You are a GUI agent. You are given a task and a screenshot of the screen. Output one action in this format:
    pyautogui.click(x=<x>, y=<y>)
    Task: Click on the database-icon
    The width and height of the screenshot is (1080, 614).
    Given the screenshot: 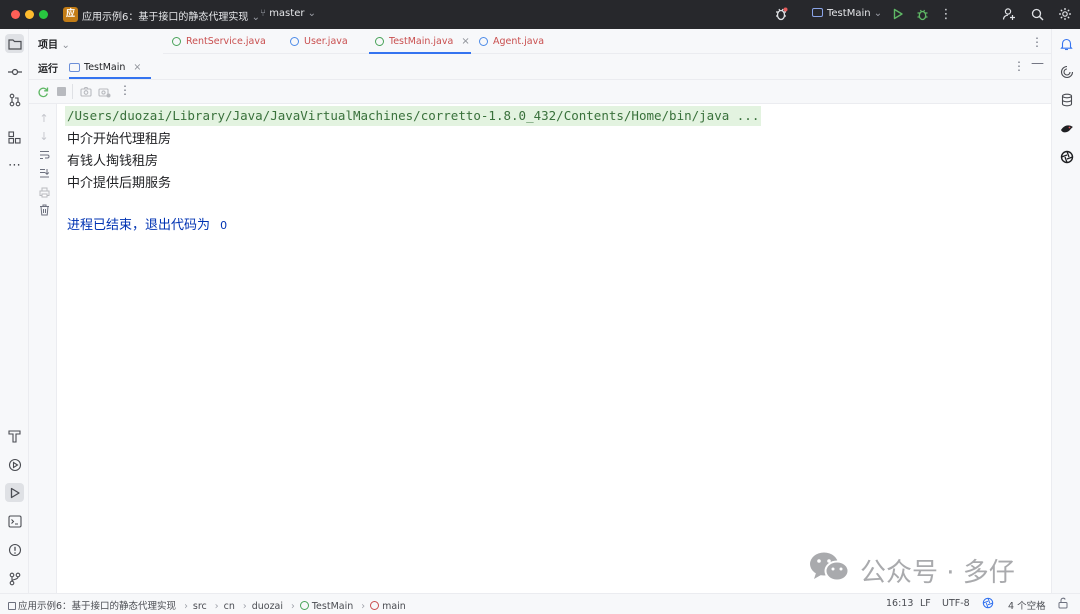 What is the action you would take?
    pyautogui.click(x=1066, y=99)
    